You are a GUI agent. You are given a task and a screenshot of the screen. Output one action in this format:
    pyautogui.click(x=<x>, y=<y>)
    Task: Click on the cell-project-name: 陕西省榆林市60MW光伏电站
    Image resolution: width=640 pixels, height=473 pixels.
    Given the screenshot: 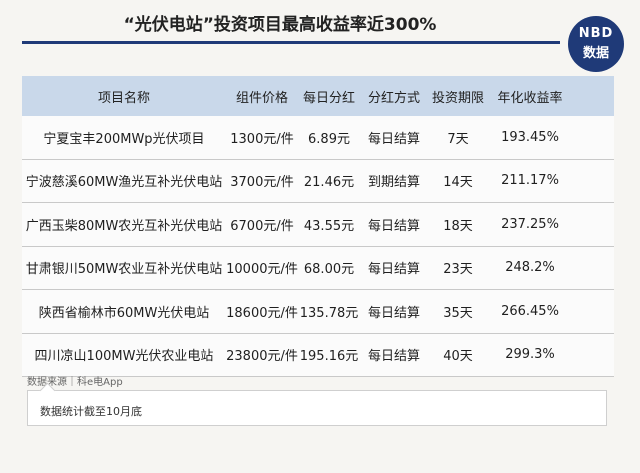 What is the action you would take?
    pyautogui.click(x=124, y=313)
    